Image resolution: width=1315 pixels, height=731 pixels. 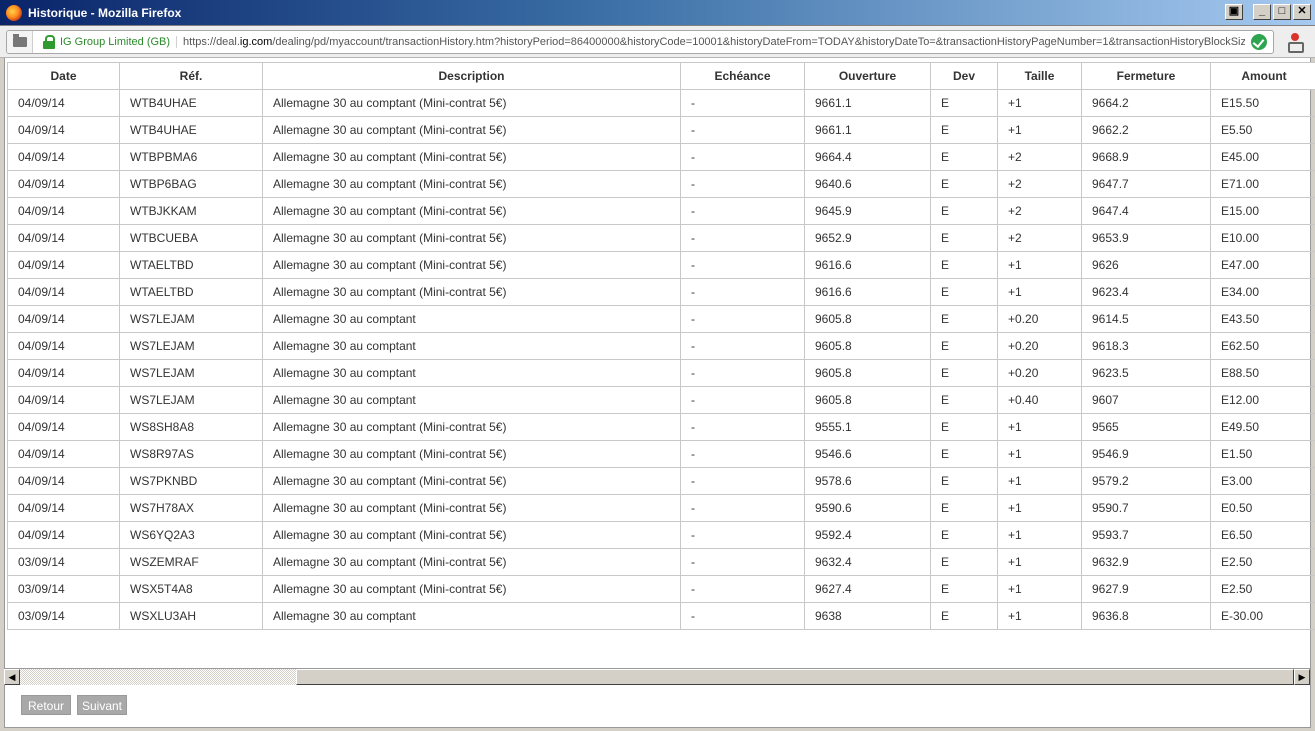 What do you see at coordinates (1262, 12) in the screenshot?
I see `minimize-button: _` at bounding box center [1262, 12].